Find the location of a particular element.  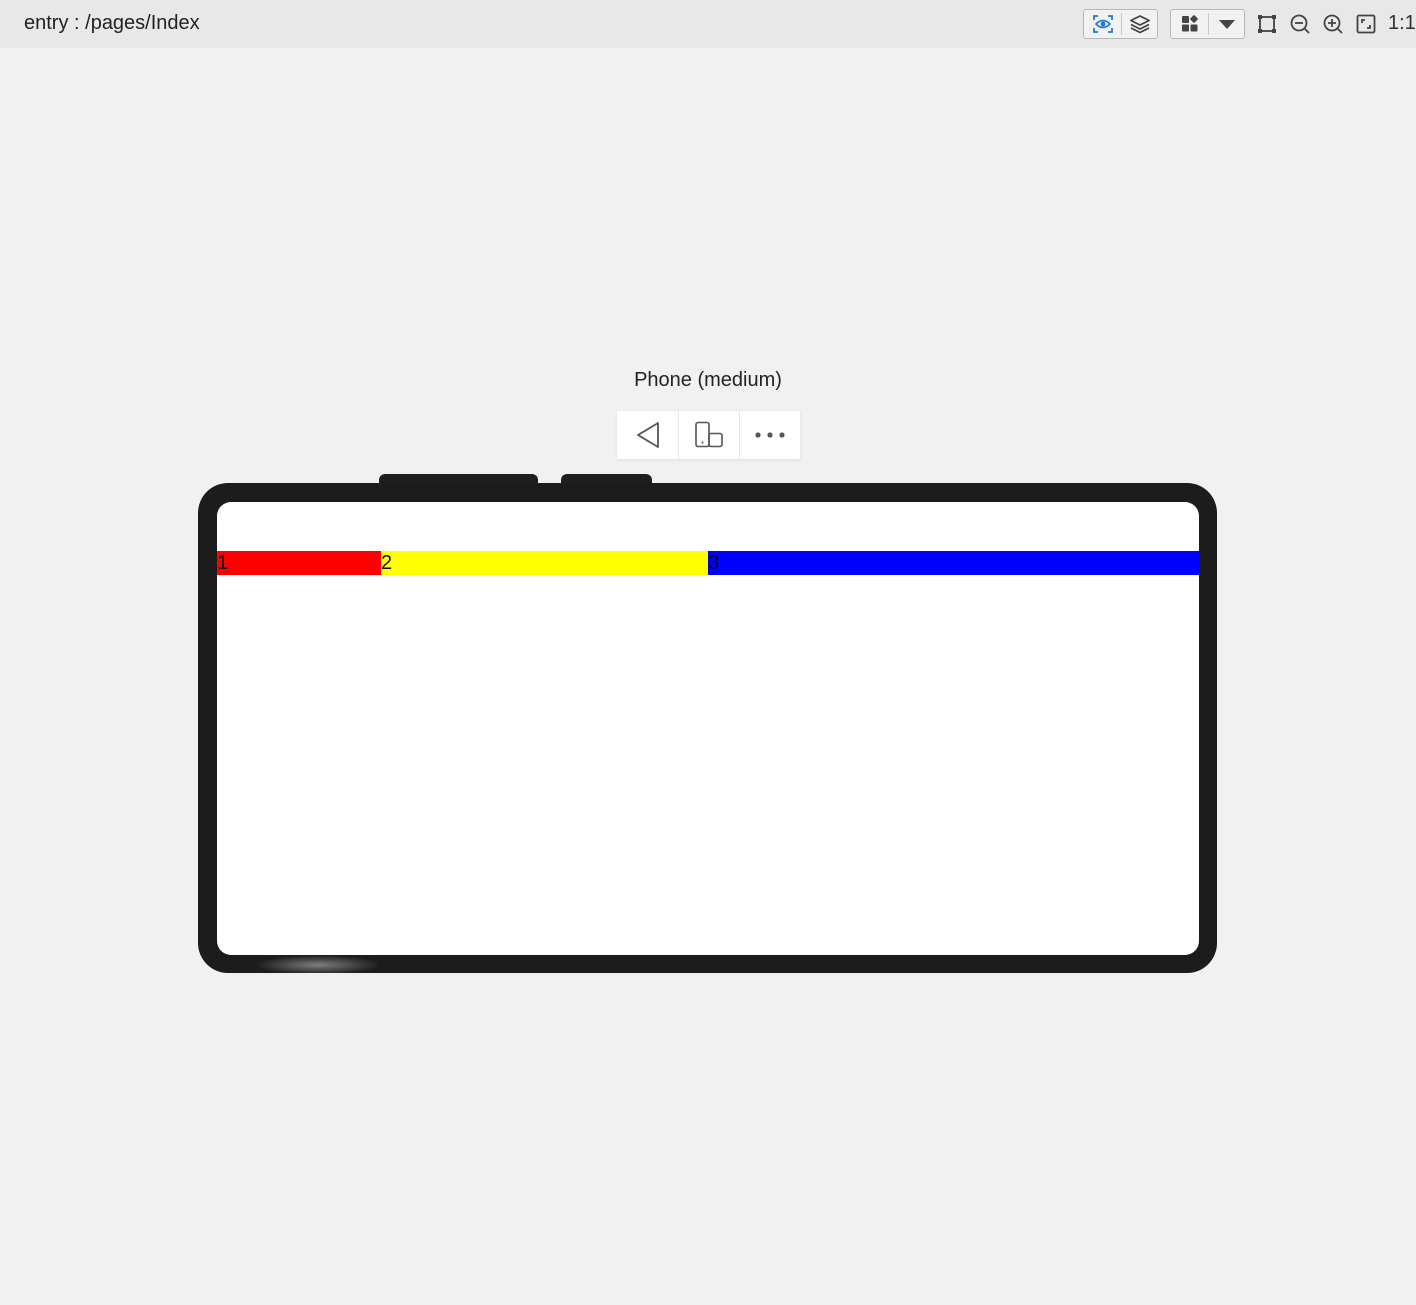

rotate-button is located at coordinates (708, 435).